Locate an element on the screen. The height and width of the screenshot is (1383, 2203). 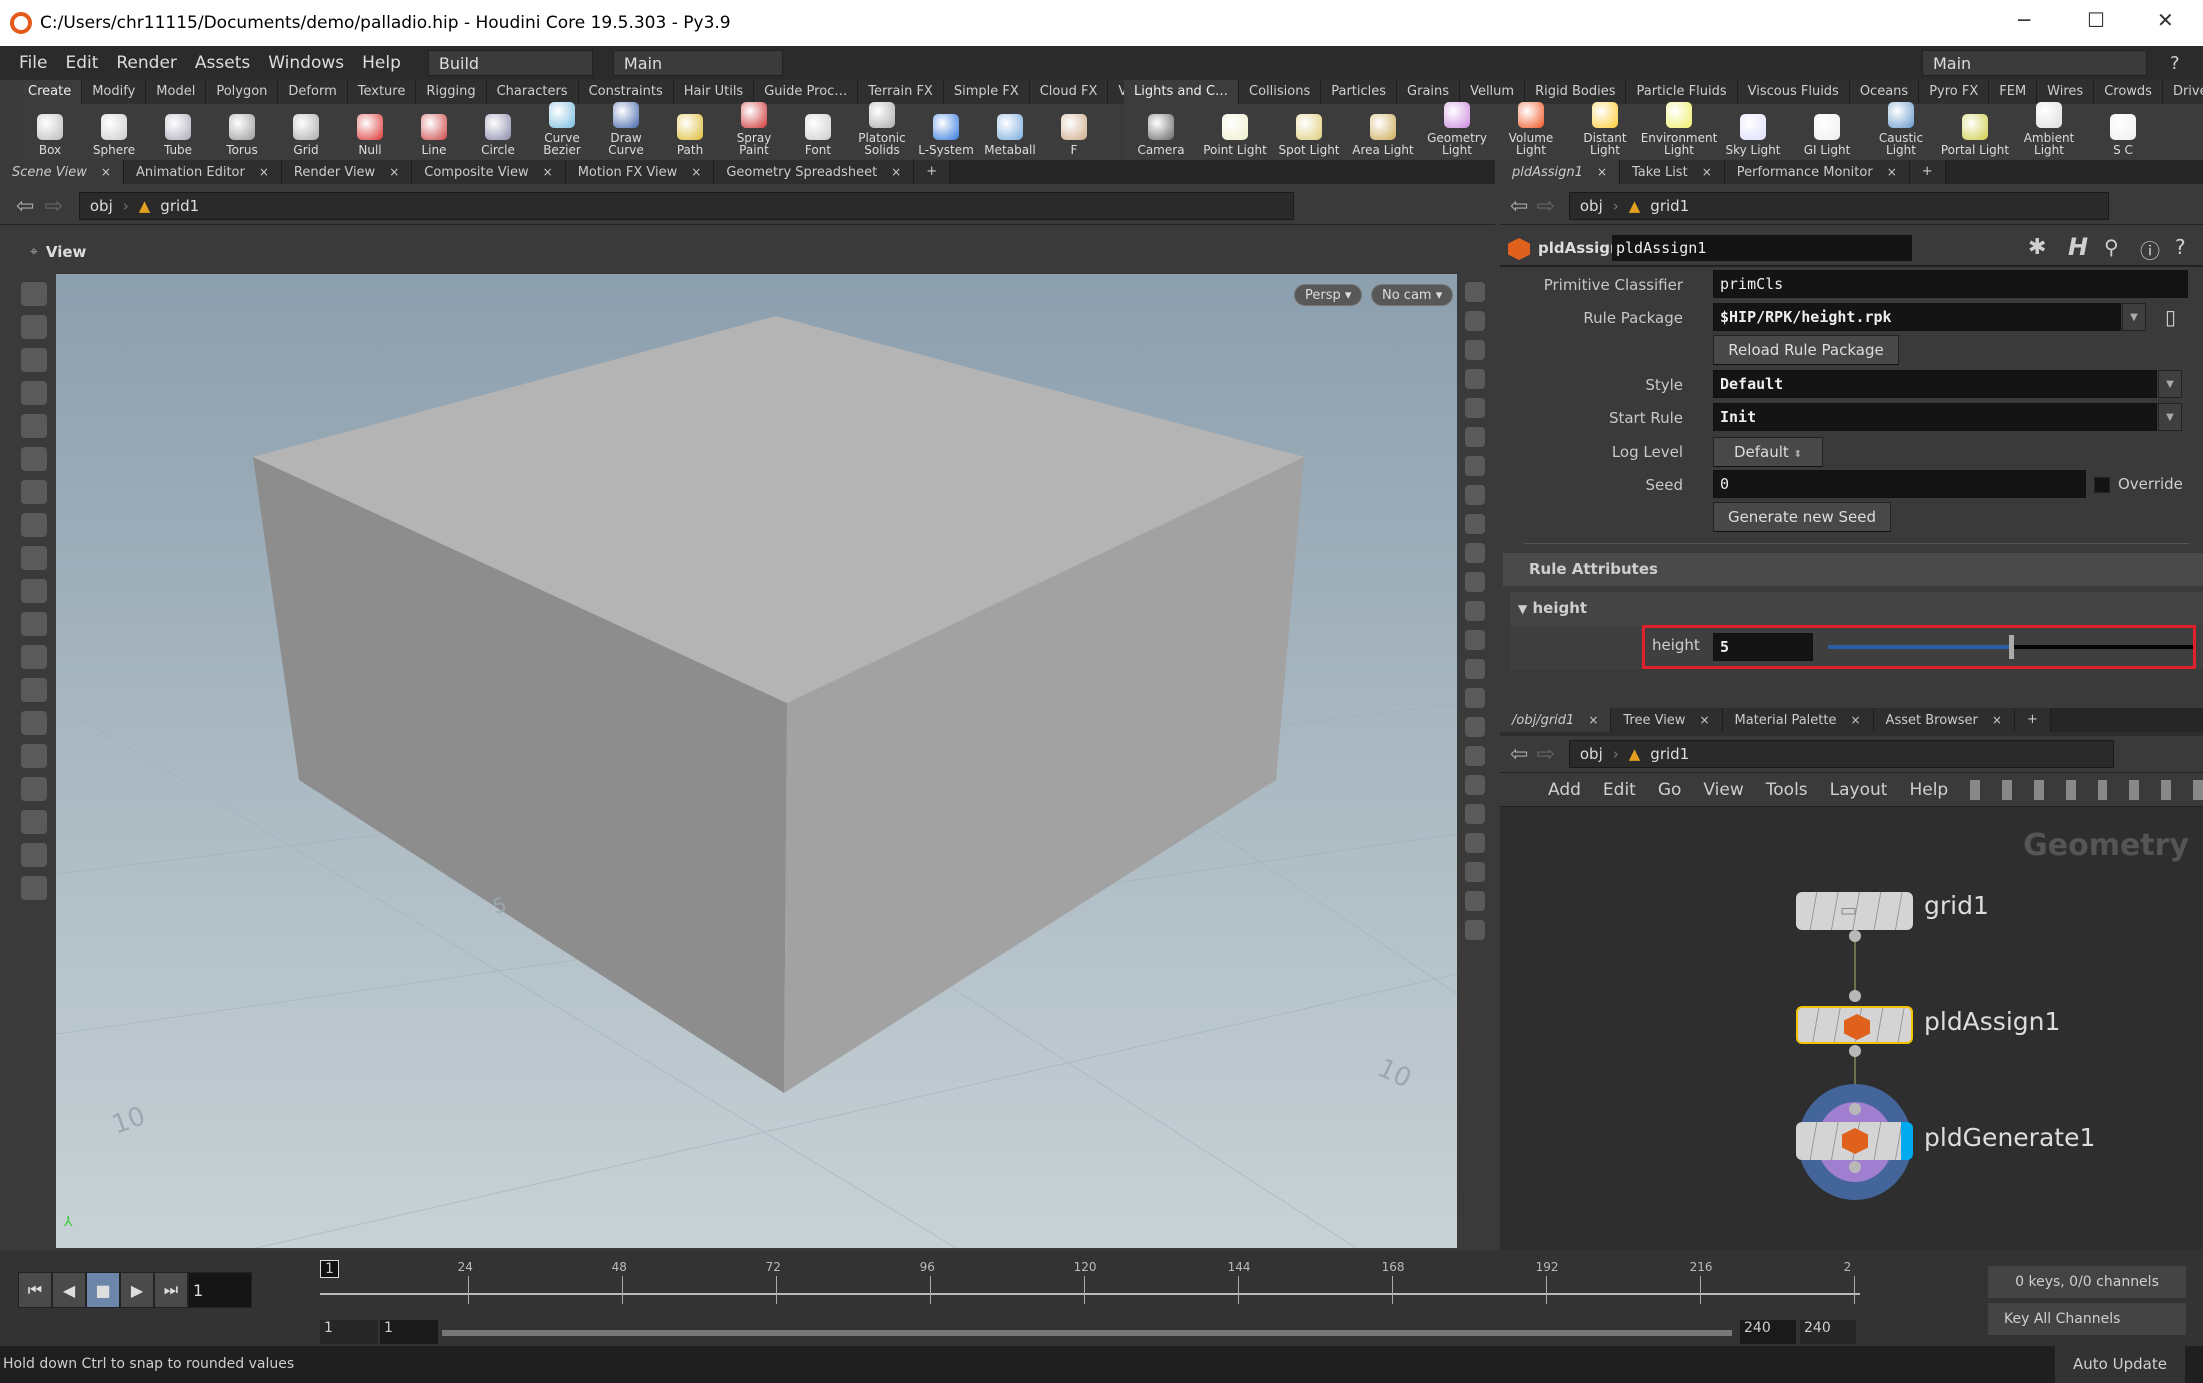
shelf-tab-grains: Grains is located at coordinates (1429, 92).